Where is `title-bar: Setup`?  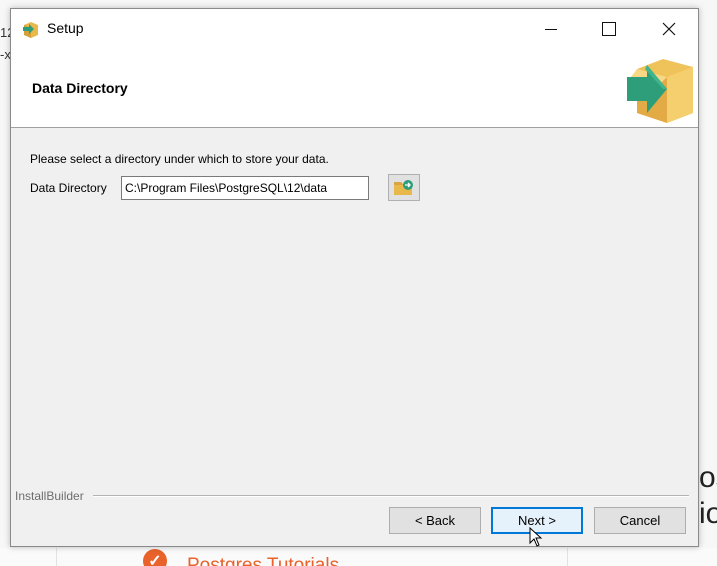
title-bar: Setup is located at coordinates (354, 29).